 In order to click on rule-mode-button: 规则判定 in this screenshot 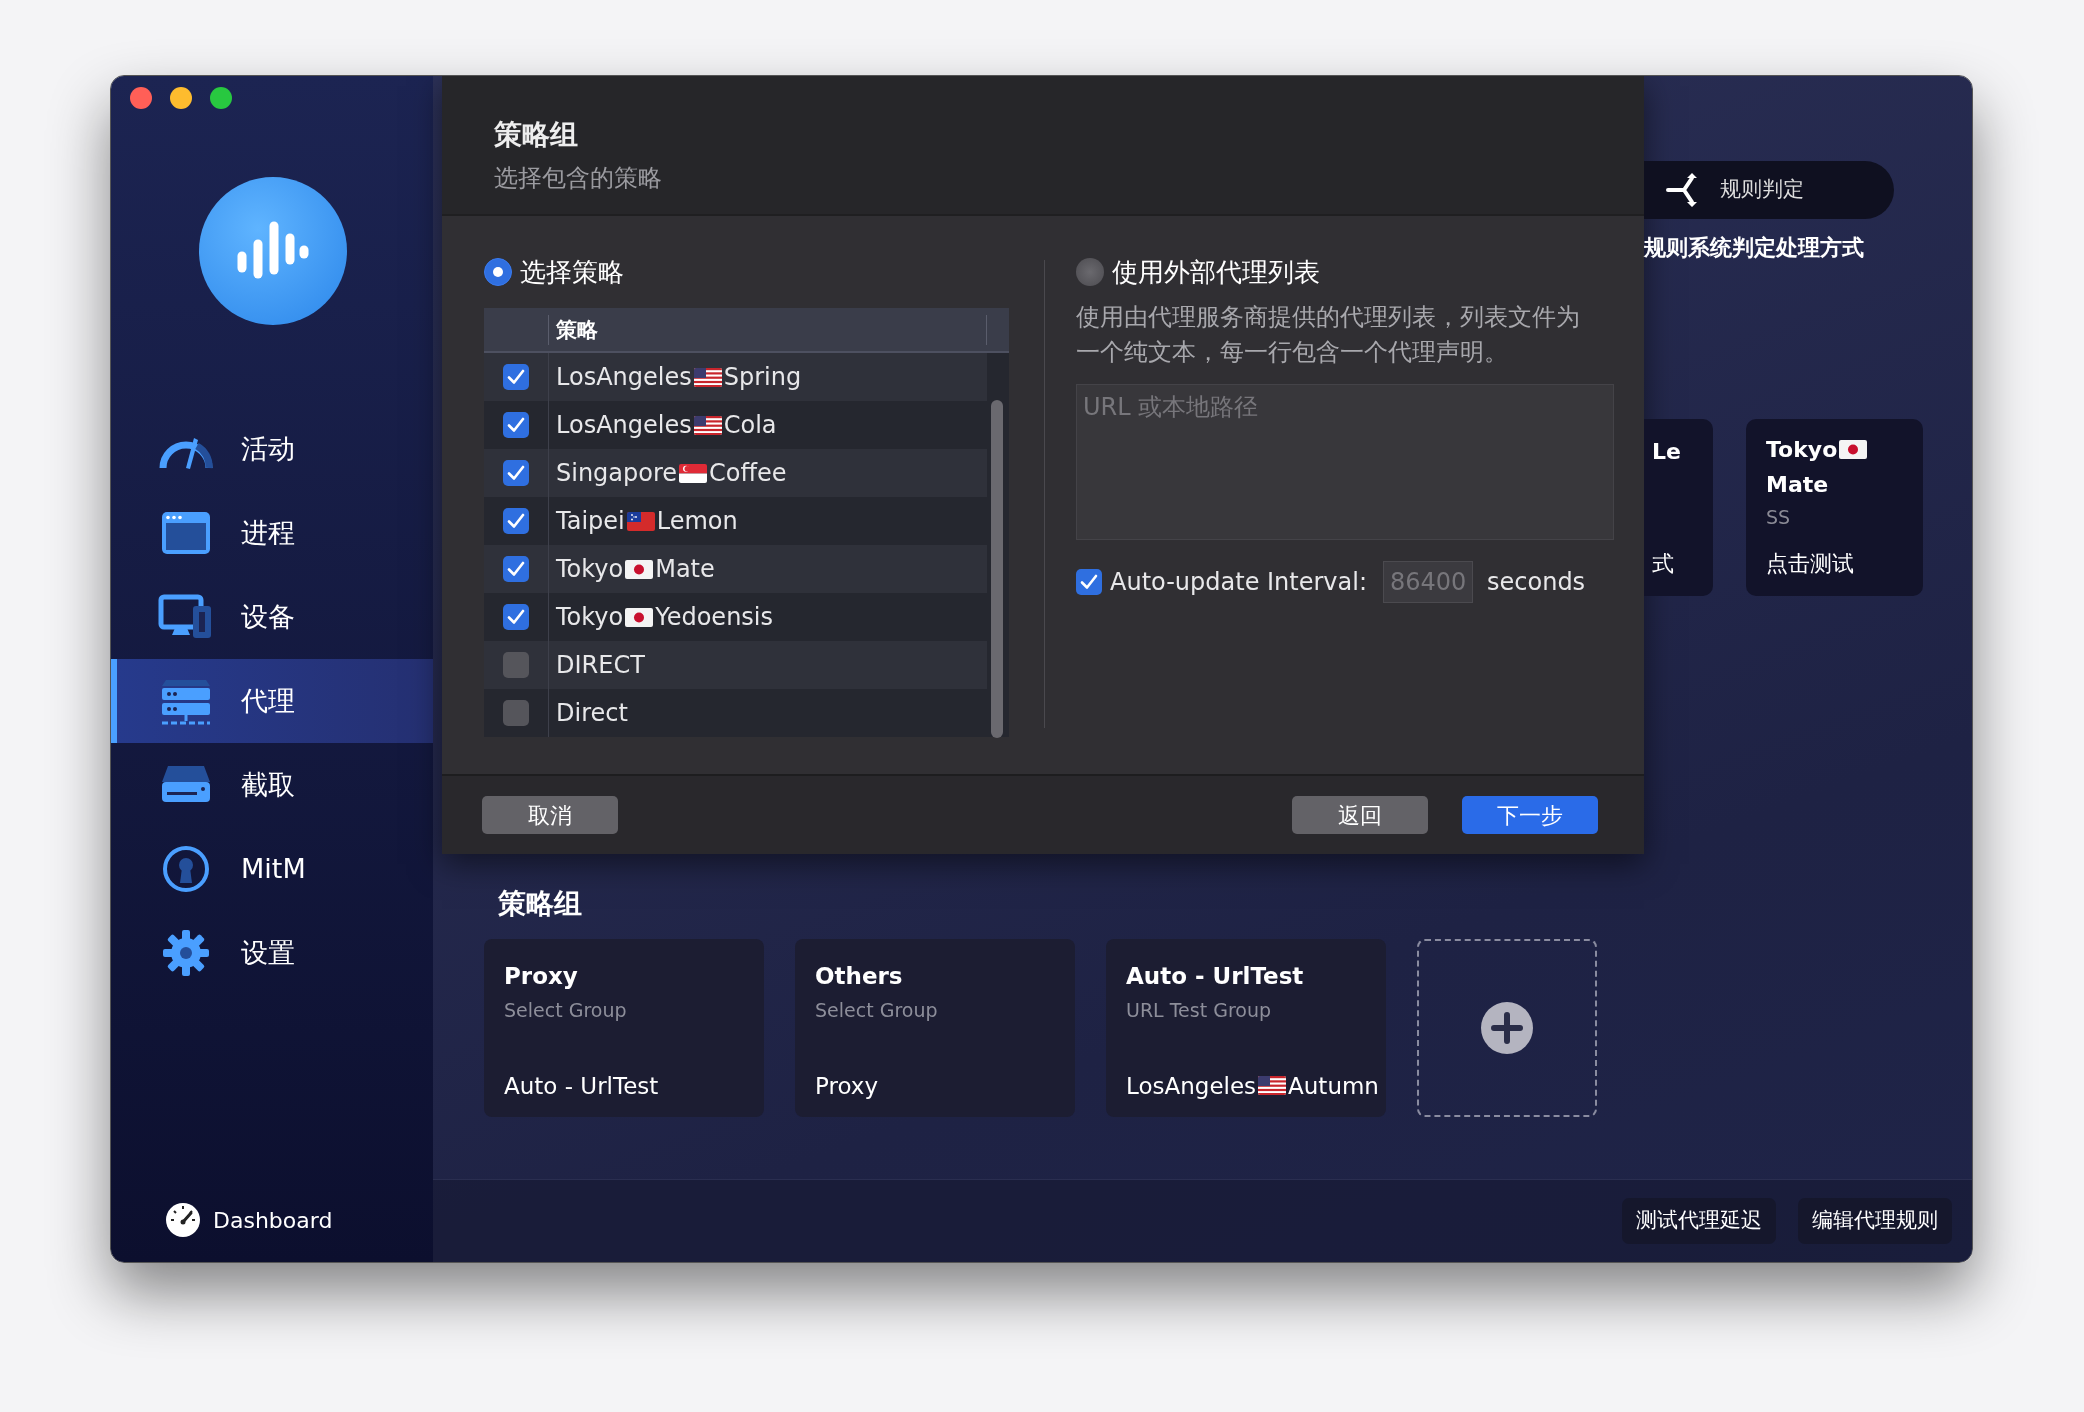, I will do `click(1769, 190)`.